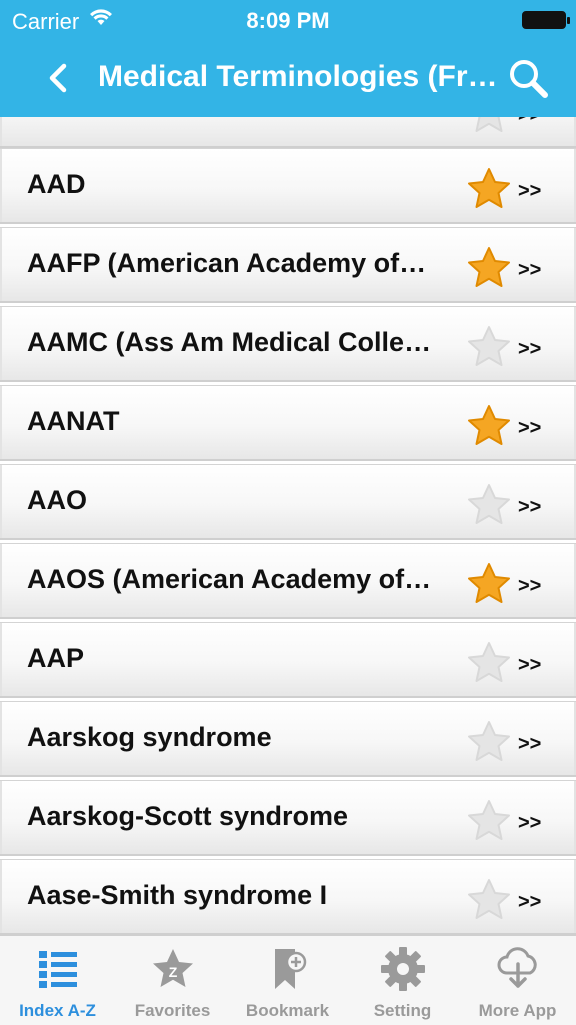  I want to click on chevron-left-icon, so click(58, 78).